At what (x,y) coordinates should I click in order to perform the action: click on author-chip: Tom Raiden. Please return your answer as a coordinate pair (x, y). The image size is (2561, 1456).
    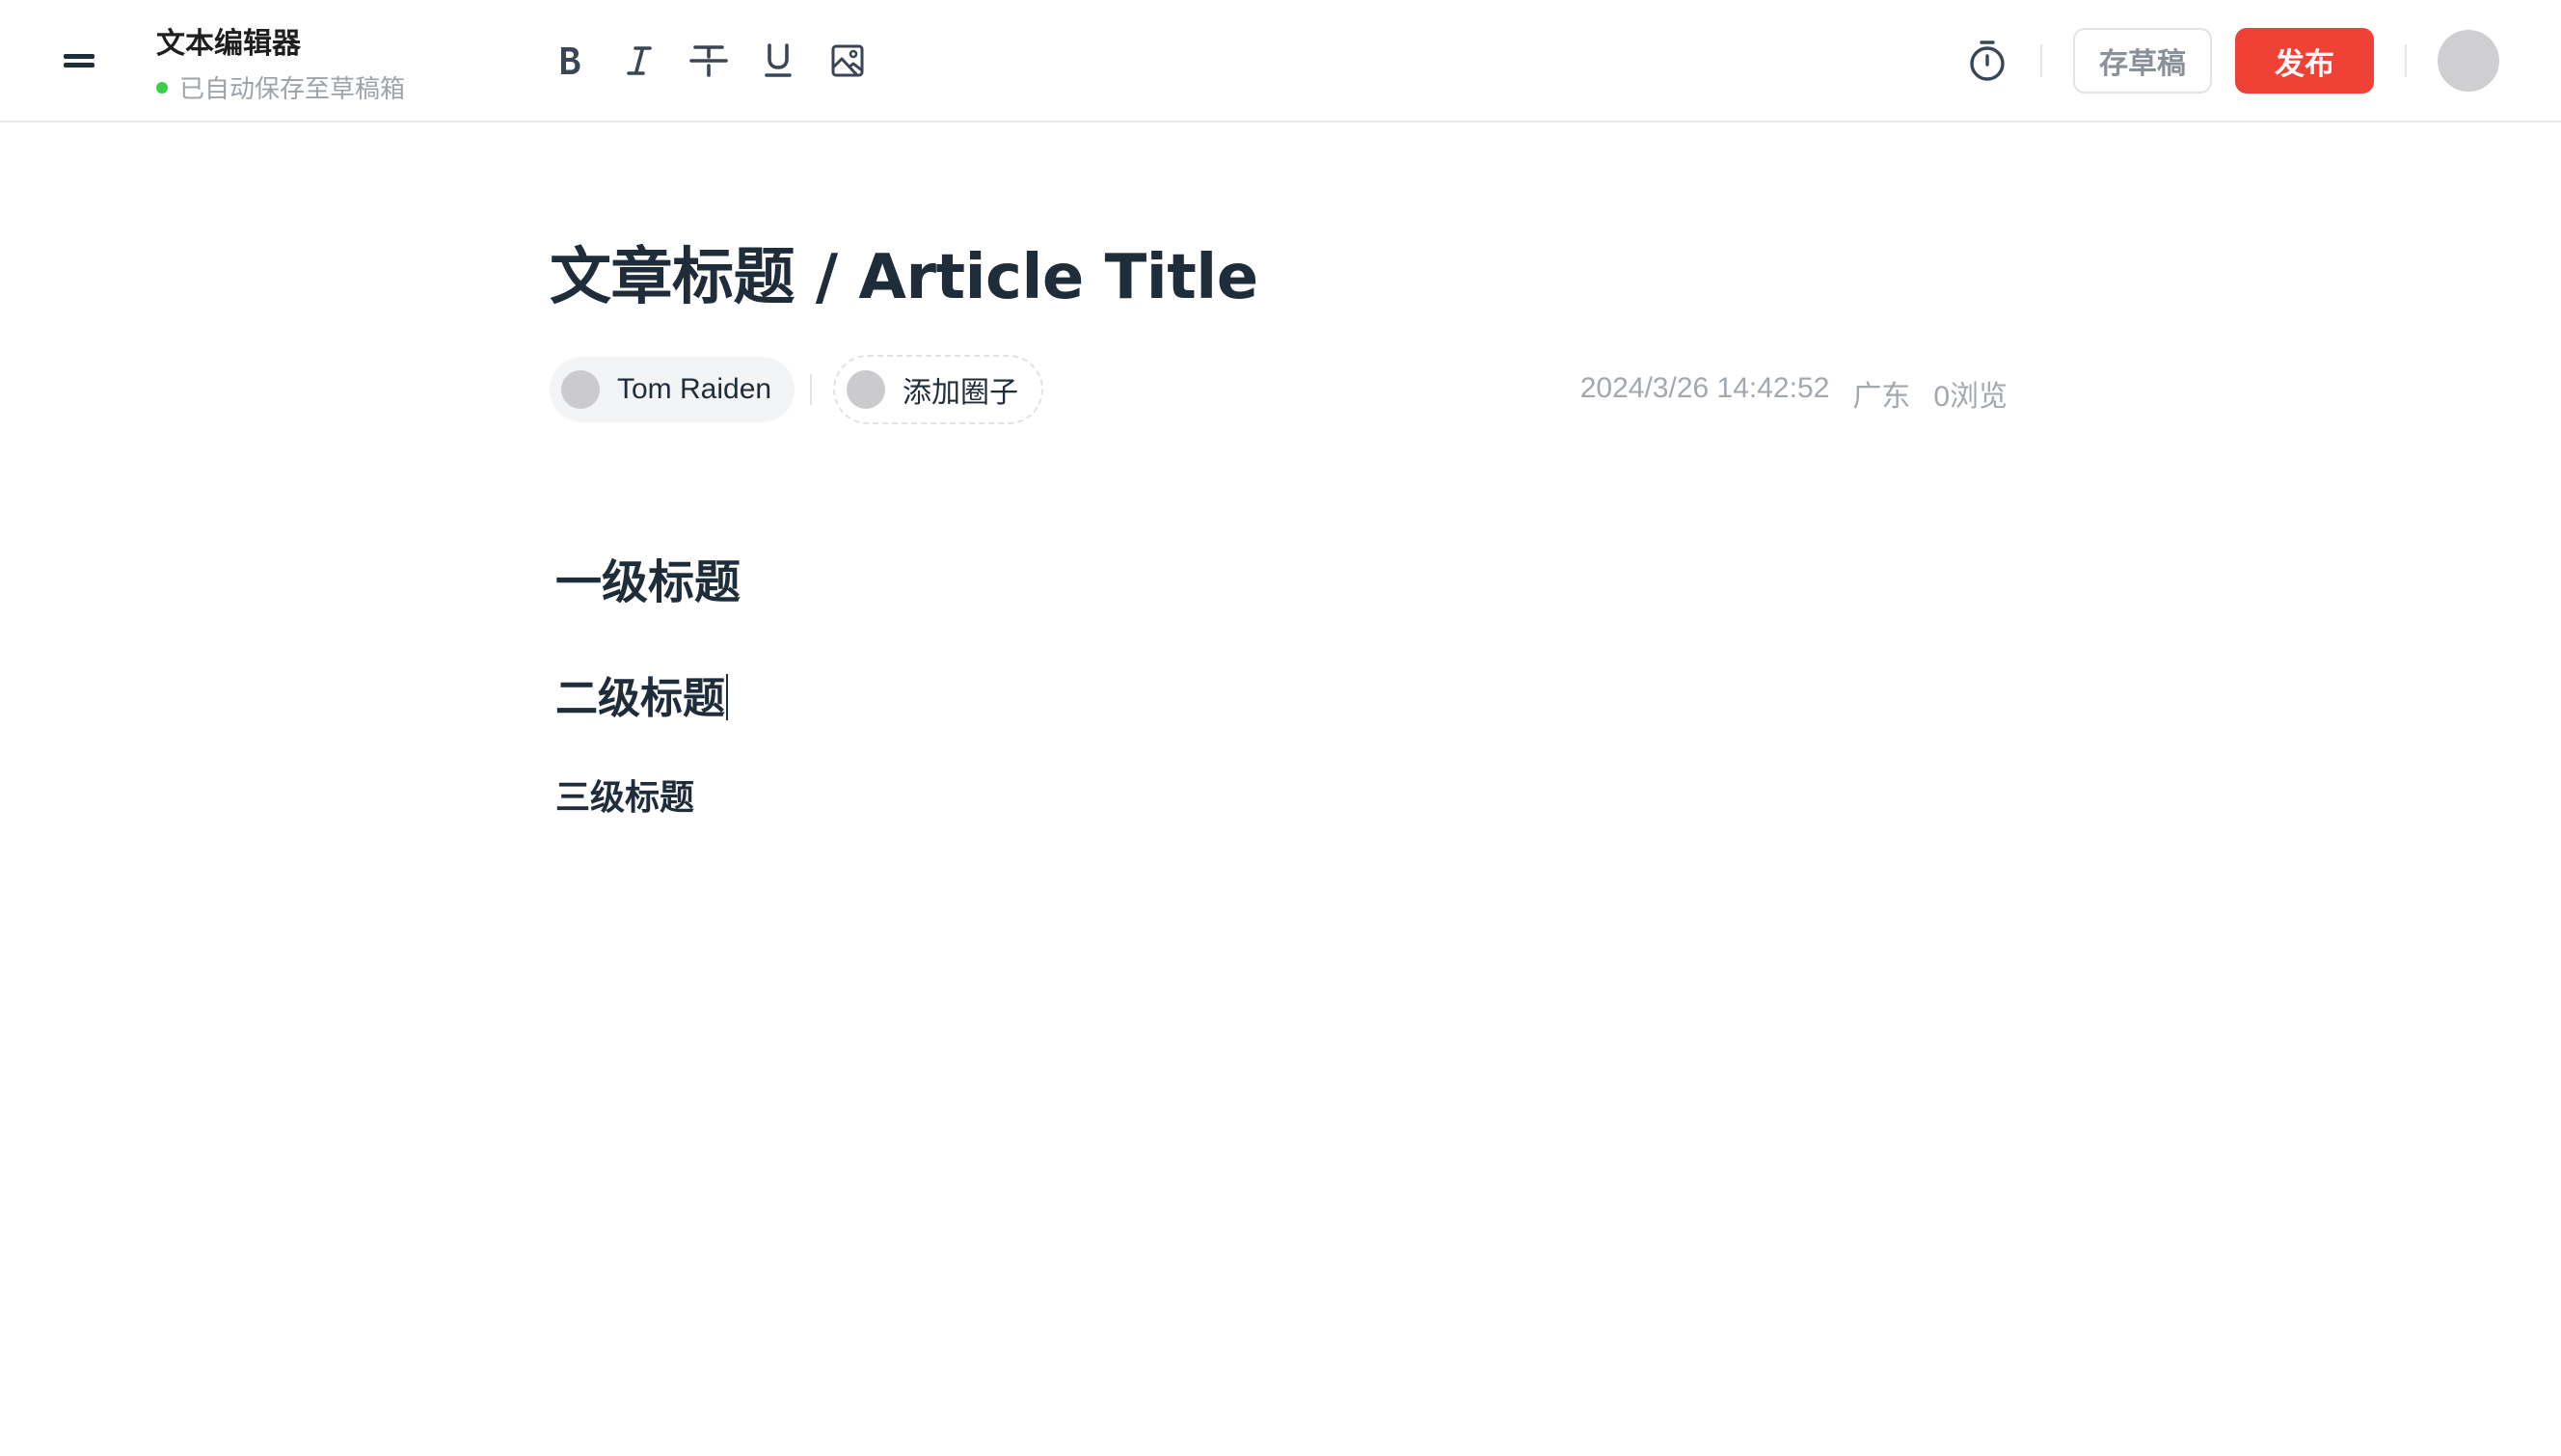
    Looking at the image, I should click on (673, 390).